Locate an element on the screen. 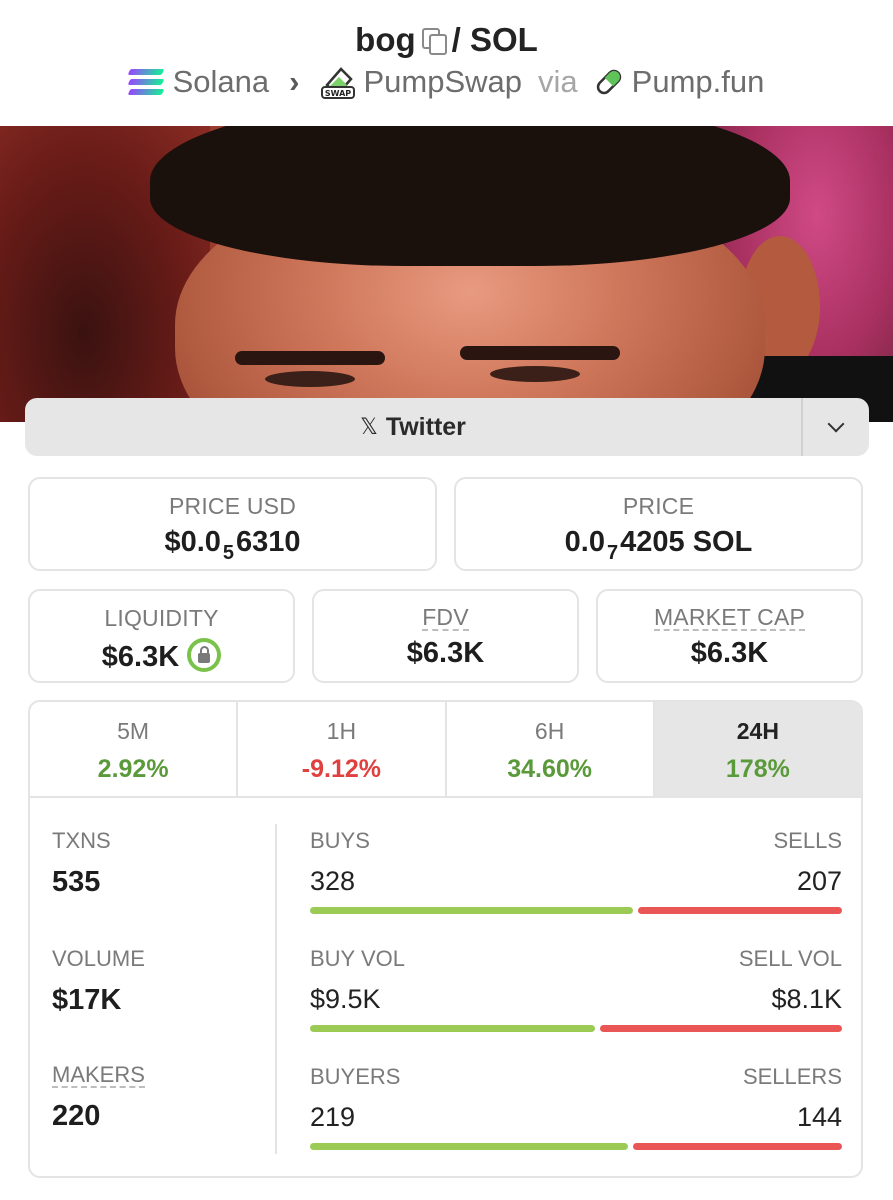 Image resolution: width=893 pixels, height=1200 pixels. chevron-down-icon is located at coordinates (836, 424).